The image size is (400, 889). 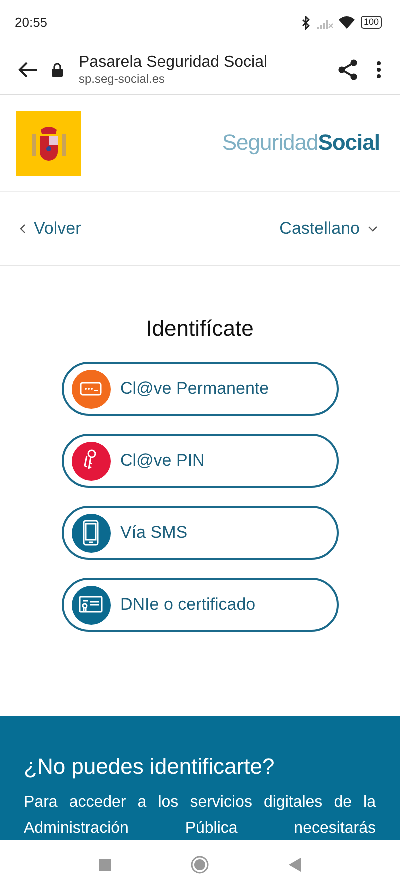 What do you see at coordinates (373, 229) in the screenshot?
I see `chevron-down-icon` at bounding box center [373, 229].